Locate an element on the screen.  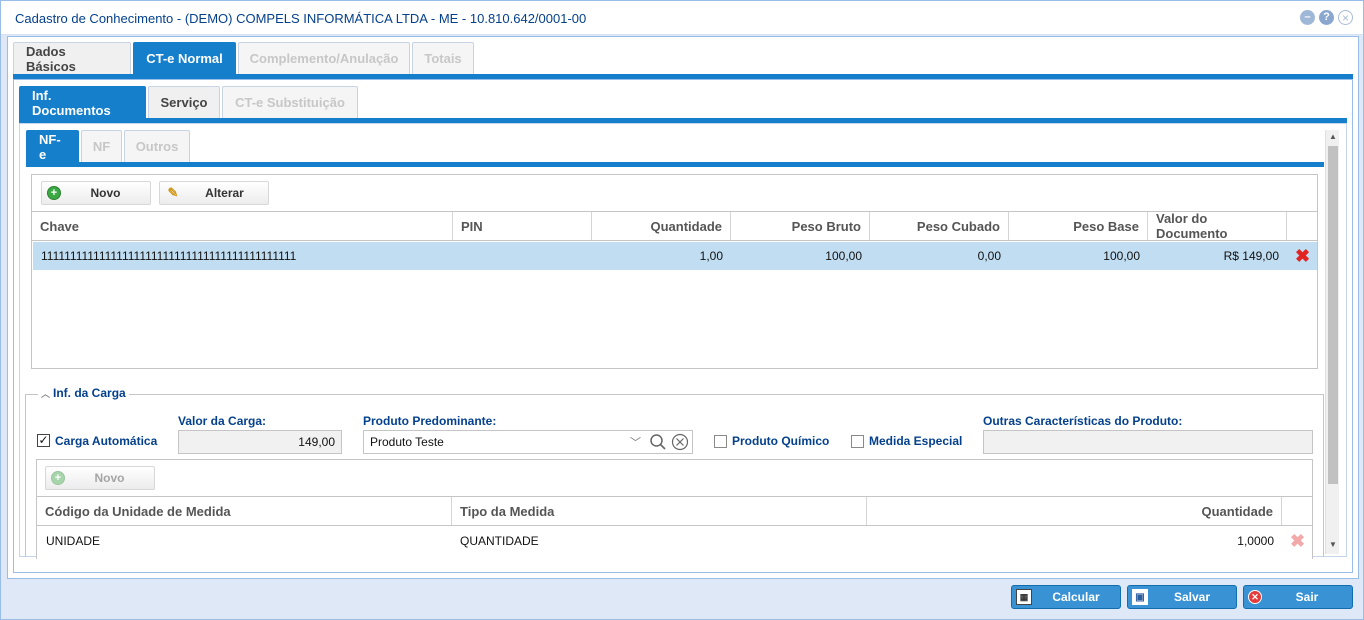
tab-complemento-anulacao: Complemento/Anulação is located at coordinates (324, 58).